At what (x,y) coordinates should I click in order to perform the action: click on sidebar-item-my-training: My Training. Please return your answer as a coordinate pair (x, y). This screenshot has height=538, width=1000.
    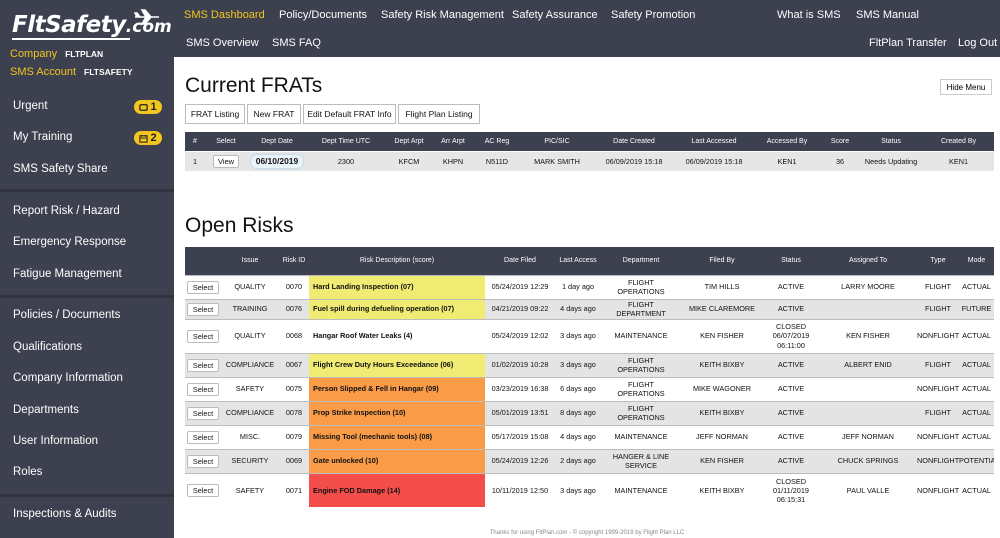
    Looking at the image, I should click on (42, 137).